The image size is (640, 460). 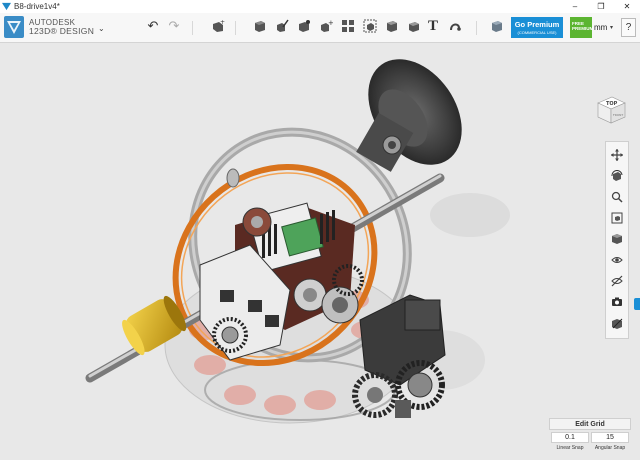 I want to click on top-pin, so click(x=233, y=178).